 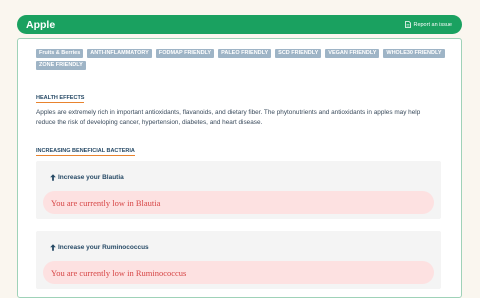 What do you see at coordinates (119, 53) in the screenshot?
I see `tag-anti-inflammatory: ANTI-INFLAMMATORY` at bounding box center [119, 53].